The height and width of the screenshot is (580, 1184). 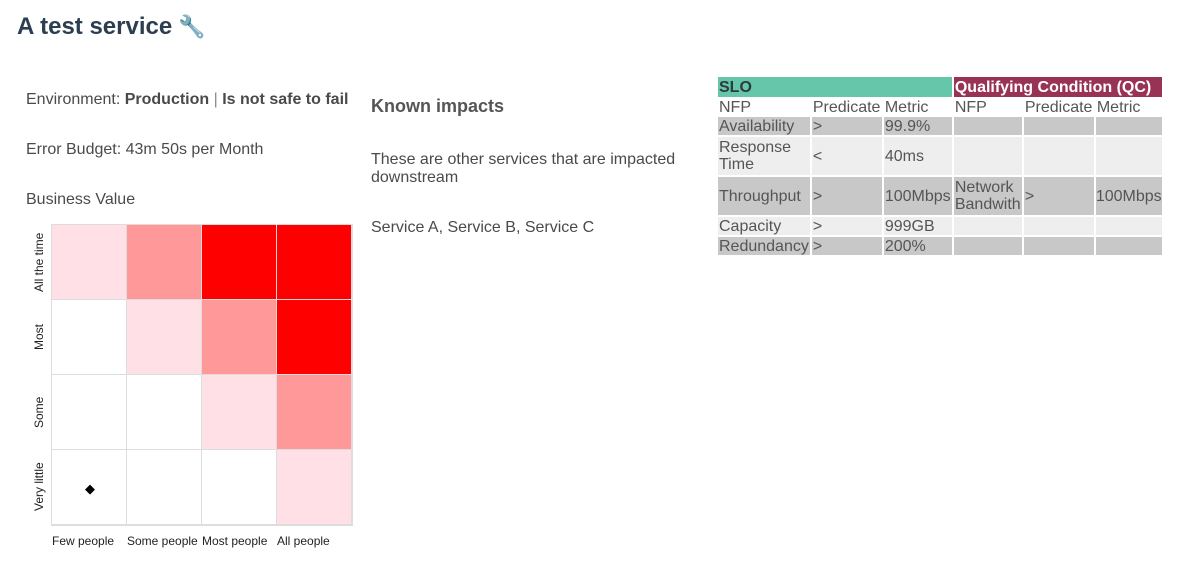 What do you see at coordinates (73, 99) in the screenshot?
I see `environment-label: Environment:` at bounding box center [73, 99].